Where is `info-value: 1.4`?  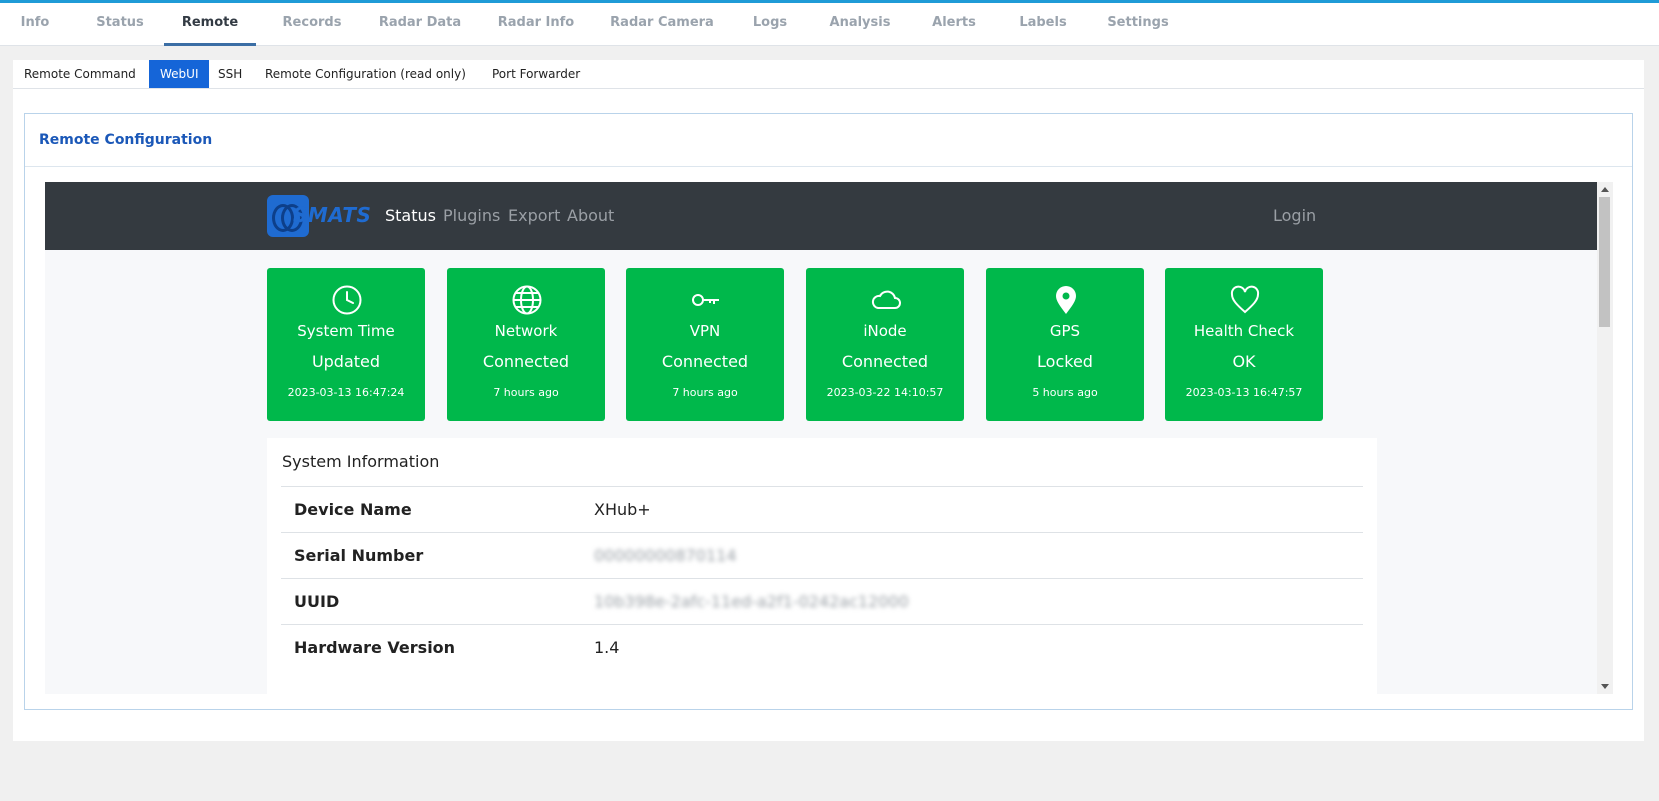 info-value: 1.4 is located at coordinates (607, 647).